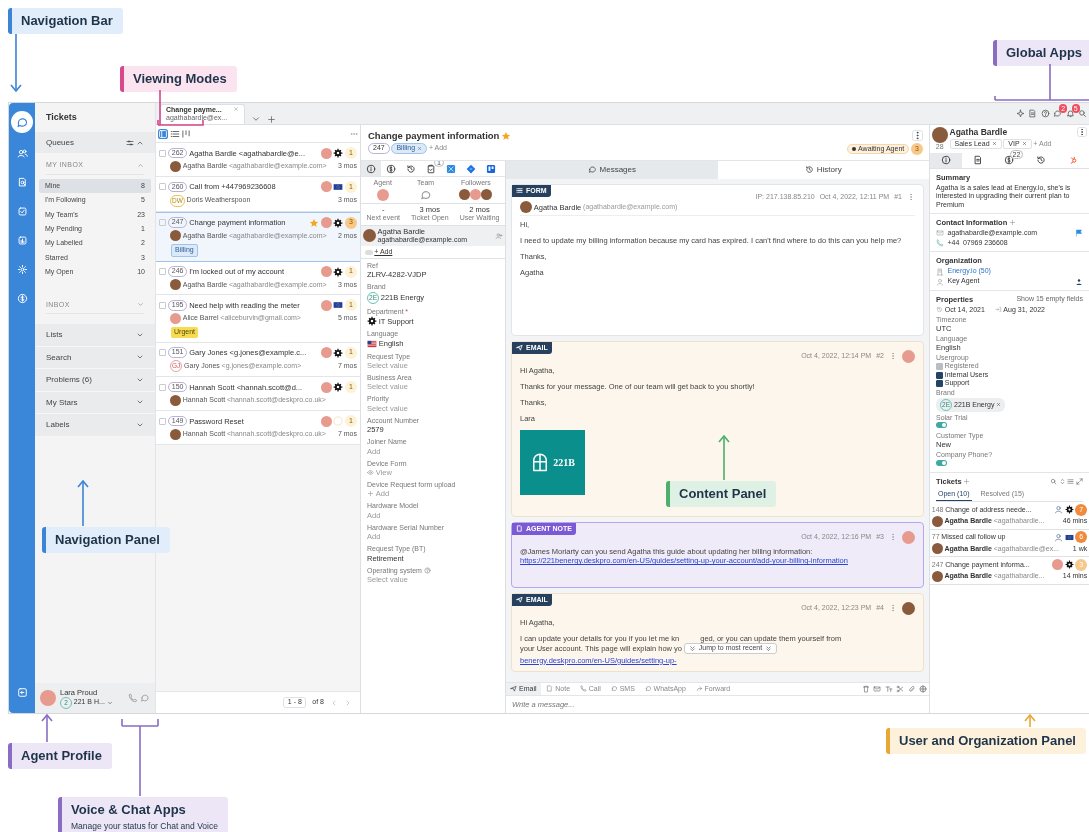  What do you see at coordinates (1071, 481) in the screenshot?
I see `list-icon` at bounding box center [1071, 481].